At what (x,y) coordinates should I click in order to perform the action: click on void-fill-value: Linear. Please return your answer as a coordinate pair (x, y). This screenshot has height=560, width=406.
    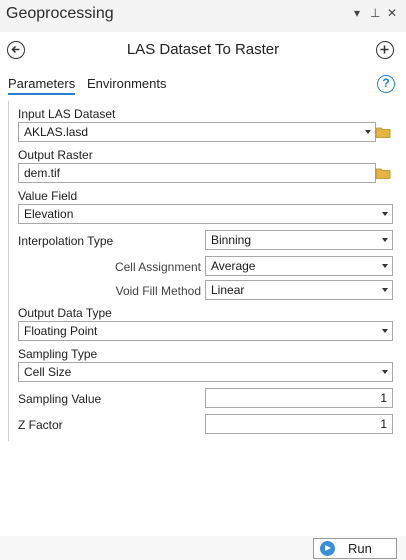
    Looking at the image, I should click on (228, 290).